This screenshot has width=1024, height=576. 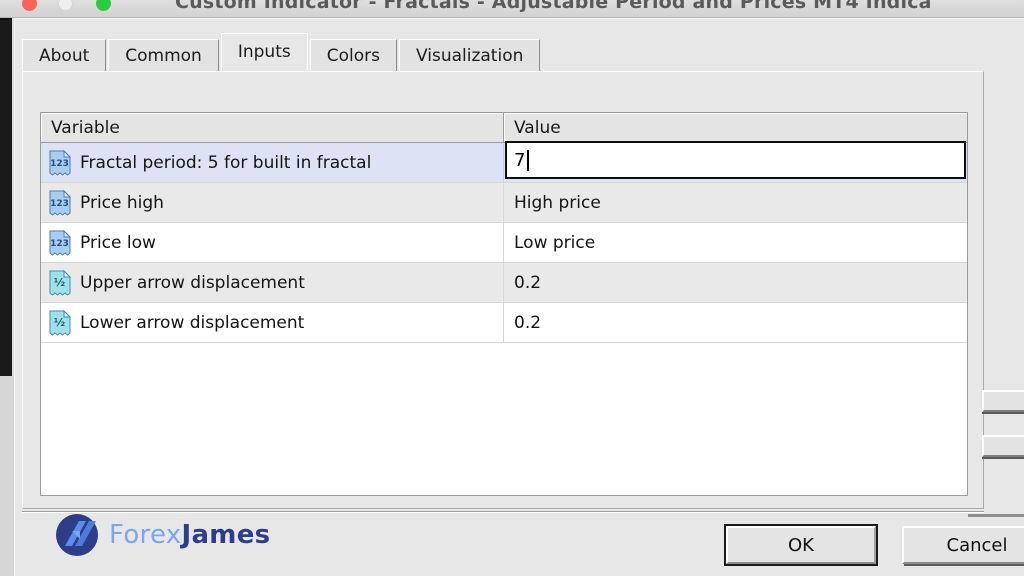 What do you see at coordinates (537, 127) in the screenshot?
I see `column-header-label: Value` at bounding box center [537, 127].